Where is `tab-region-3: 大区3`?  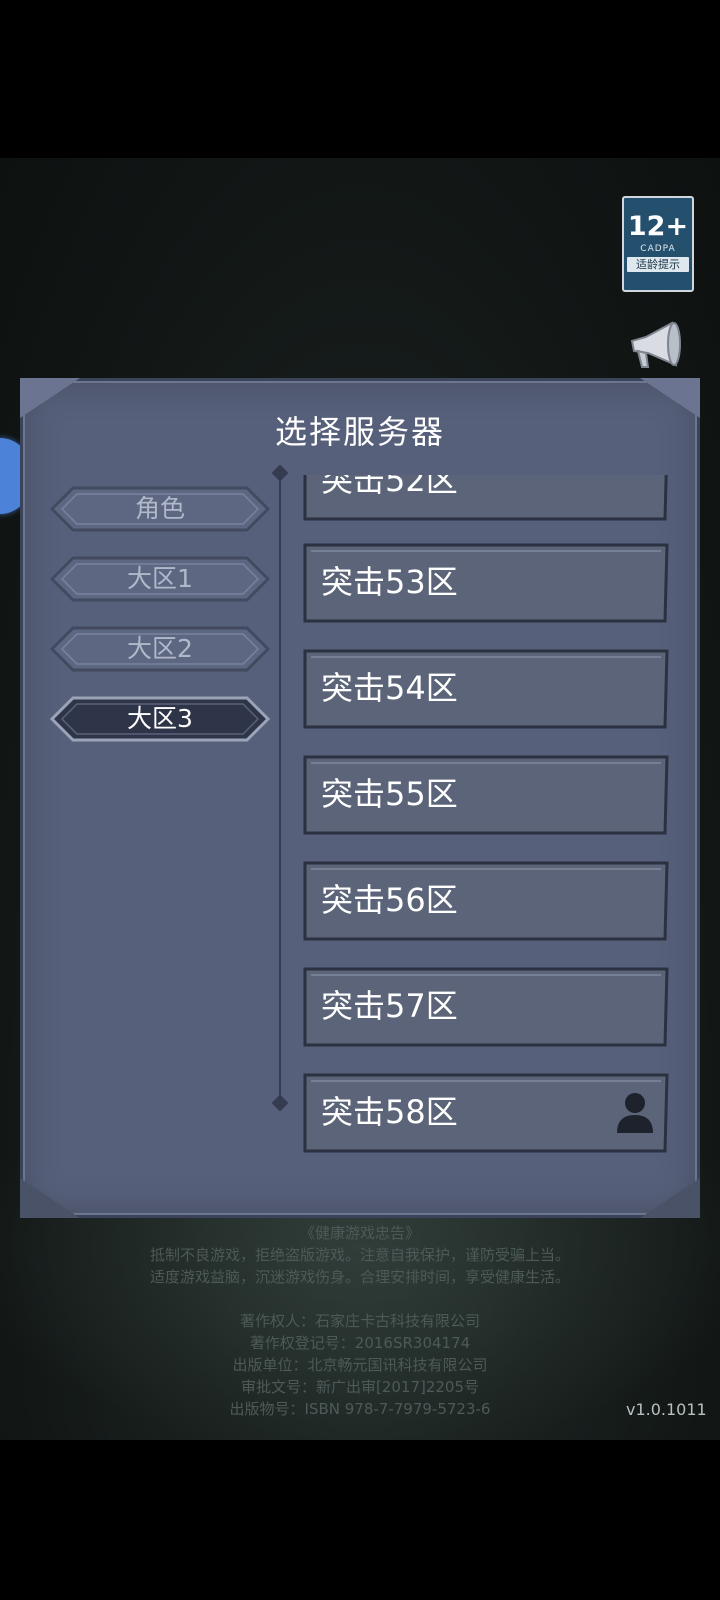
tab-region-3: 大区3 is located at coordinates (160, 719).